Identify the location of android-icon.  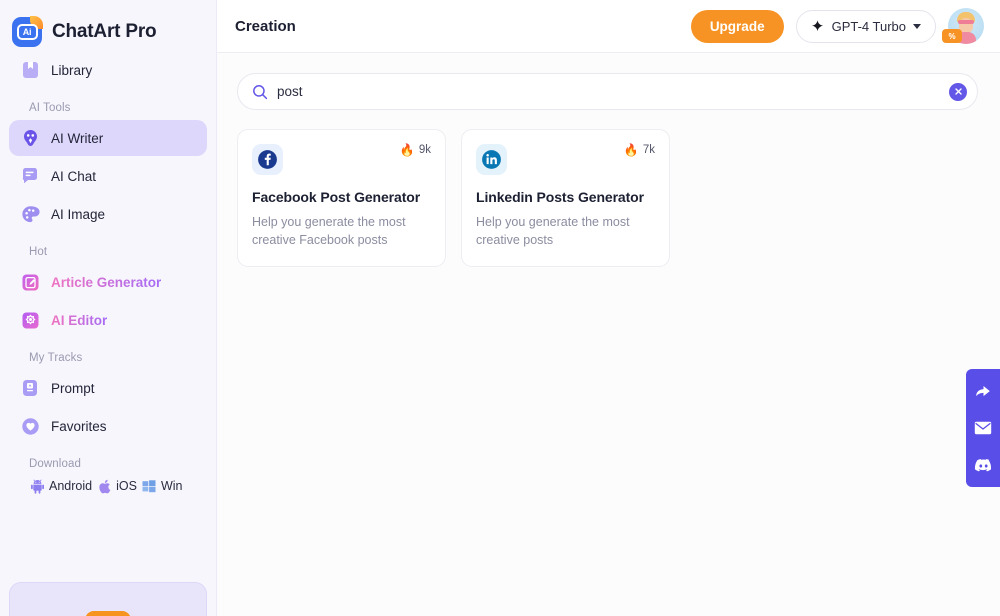
(37, 486).